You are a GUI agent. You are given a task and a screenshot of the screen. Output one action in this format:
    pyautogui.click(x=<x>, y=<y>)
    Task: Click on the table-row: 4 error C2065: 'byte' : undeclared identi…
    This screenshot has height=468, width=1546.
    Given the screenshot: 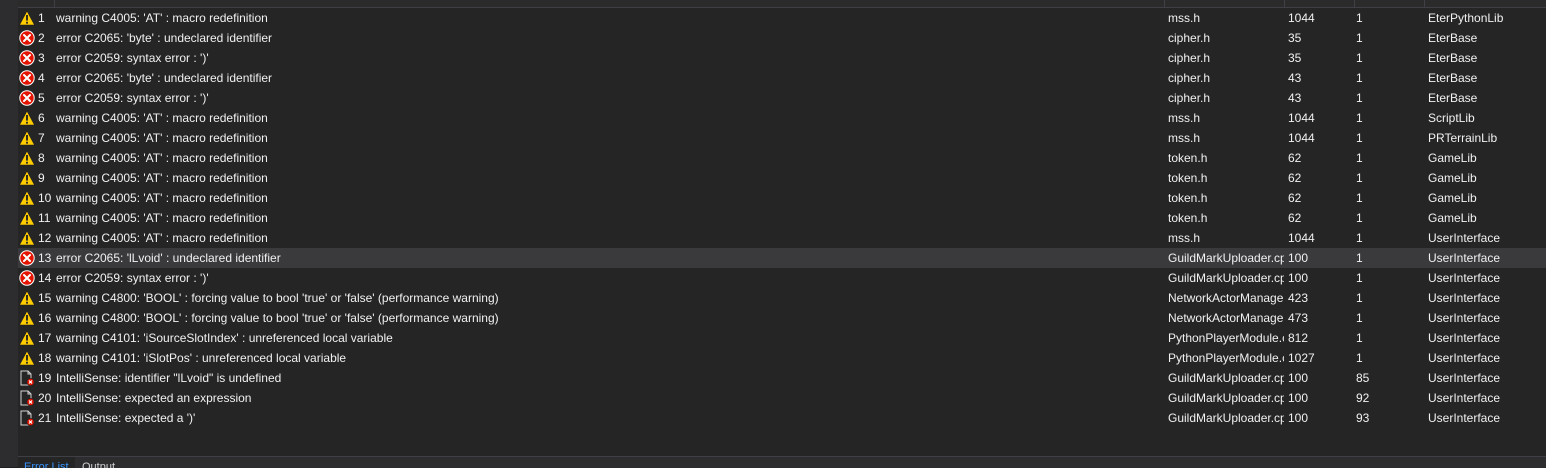 What is the action you would take?
    pyautogui.click(x=782, y=78)
    